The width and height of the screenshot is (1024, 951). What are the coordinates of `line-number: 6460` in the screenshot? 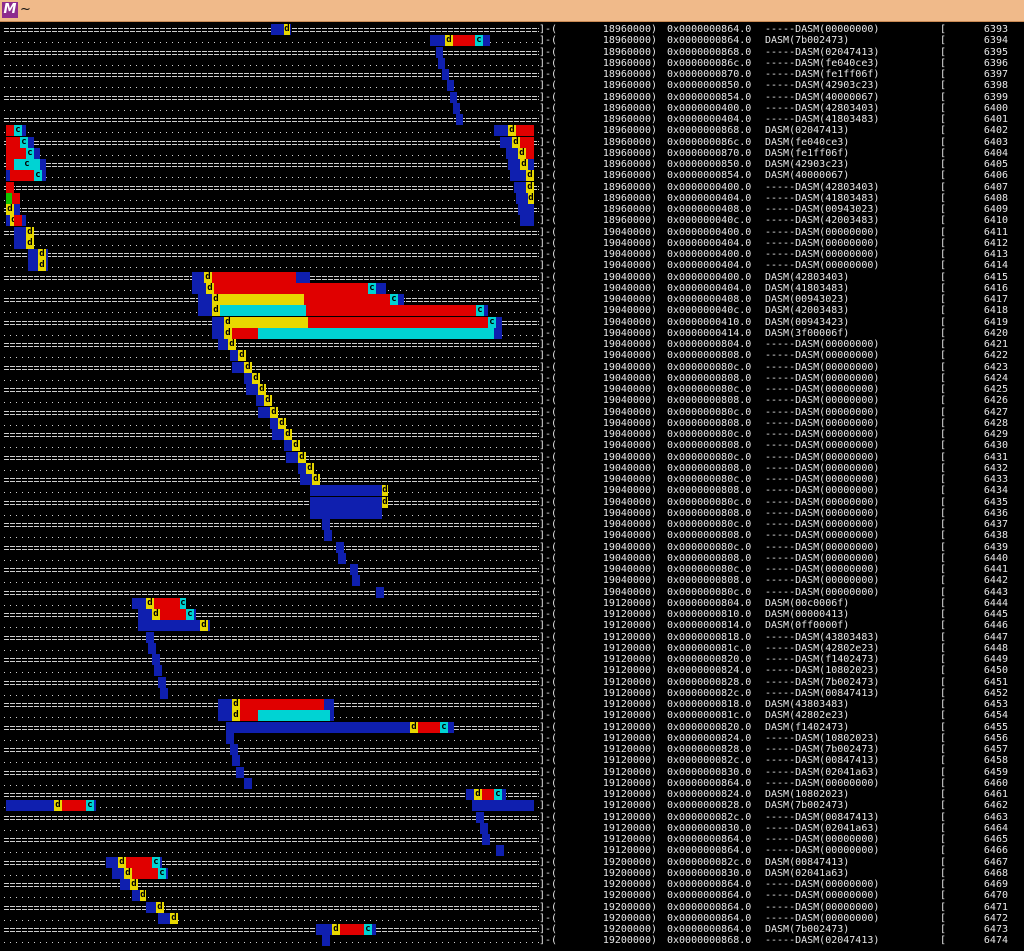 It's located at (995, 783).